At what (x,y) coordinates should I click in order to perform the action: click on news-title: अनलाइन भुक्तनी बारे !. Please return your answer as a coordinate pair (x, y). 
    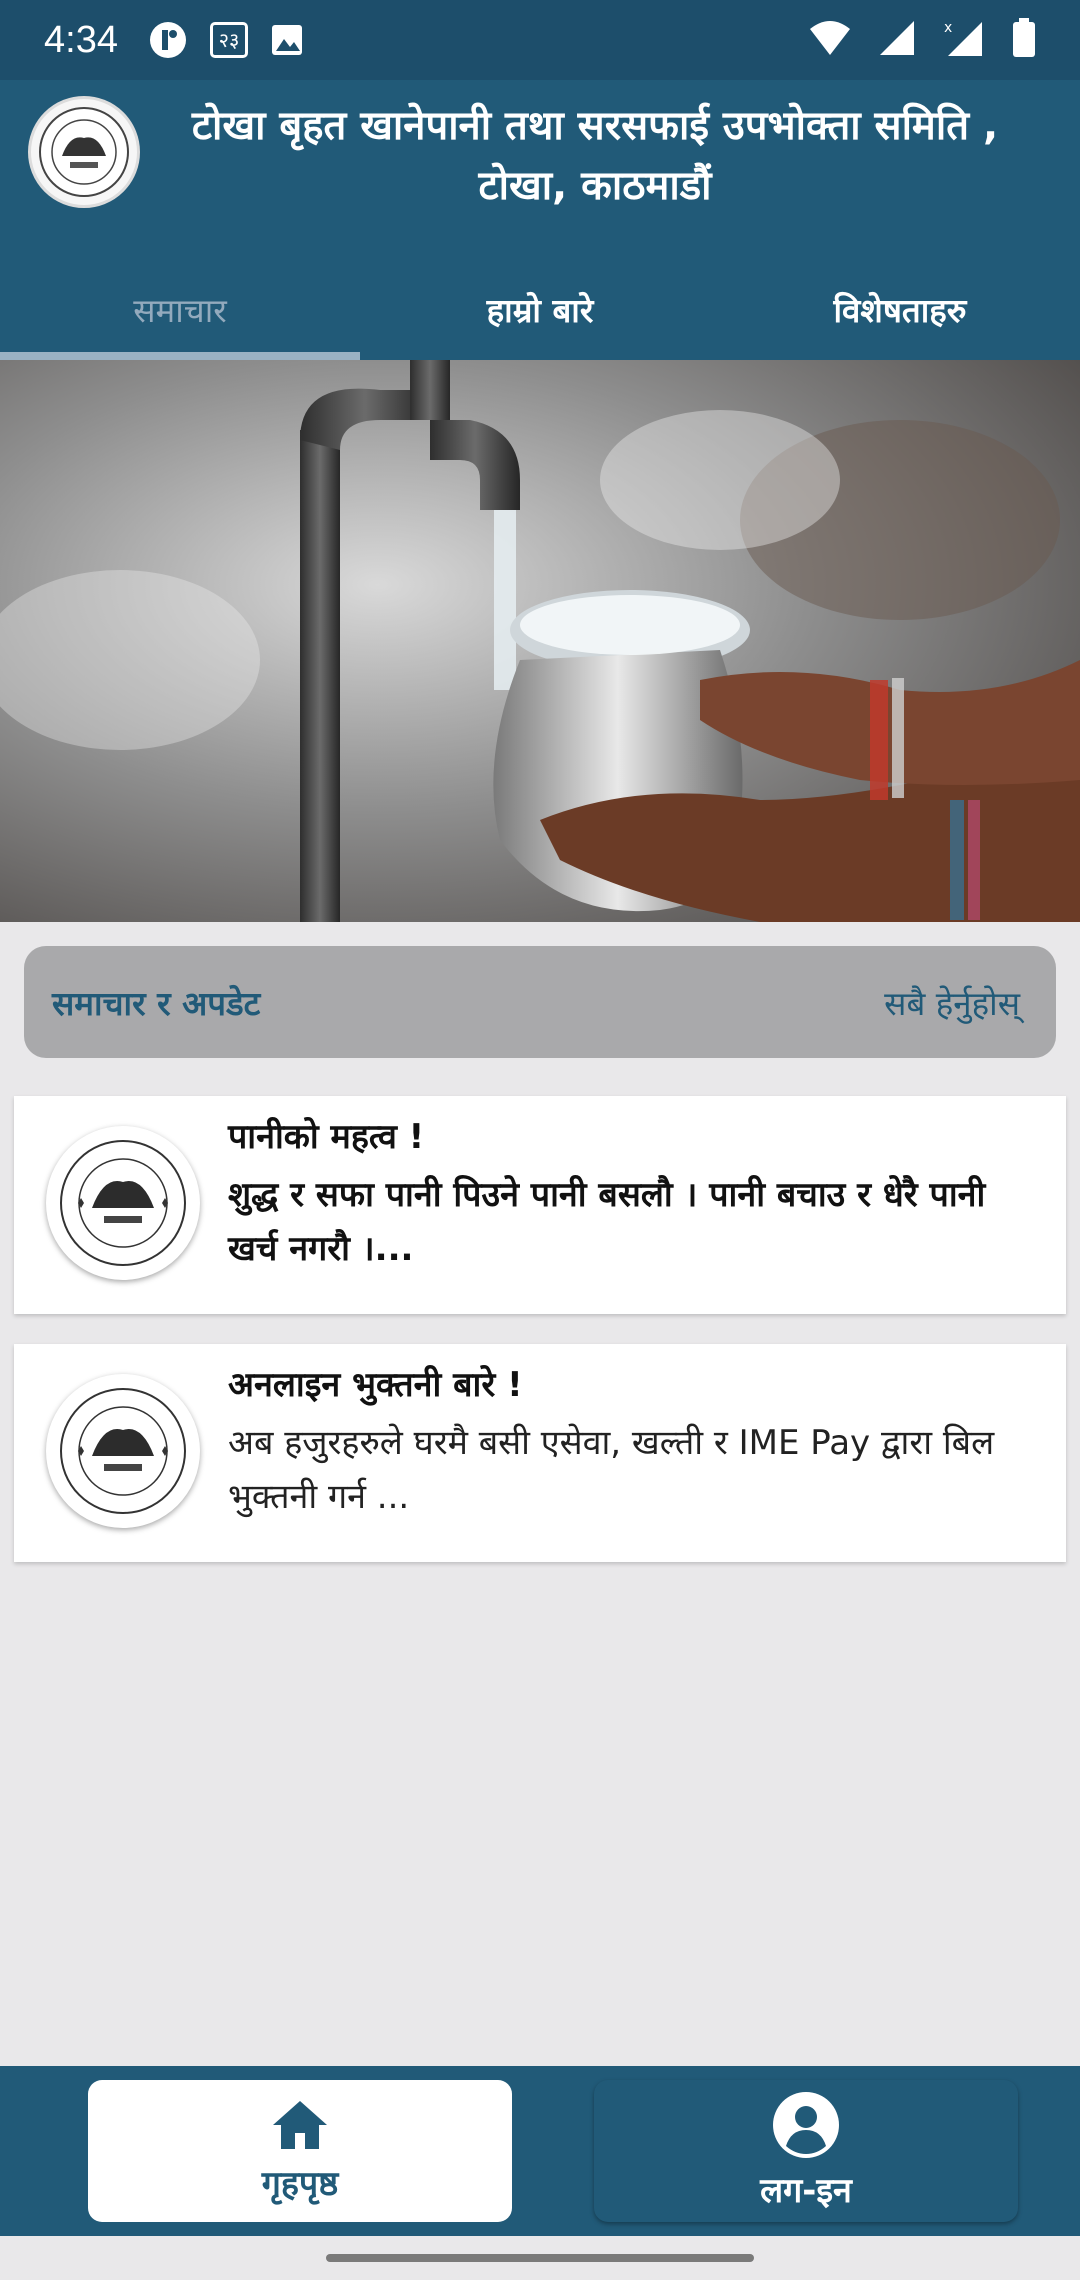
    Looking at the image, I should click on (375, 1385).